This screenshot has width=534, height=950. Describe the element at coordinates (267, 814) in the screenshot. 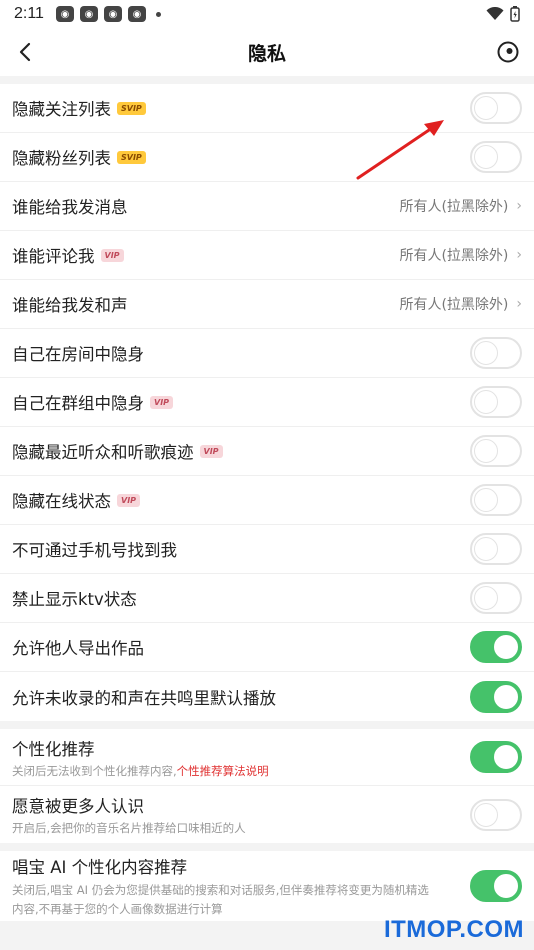

I see `setting-row: 愿意被更多人认识开启后,会把你的音乐名片推荐给口味相近的人` at that location.